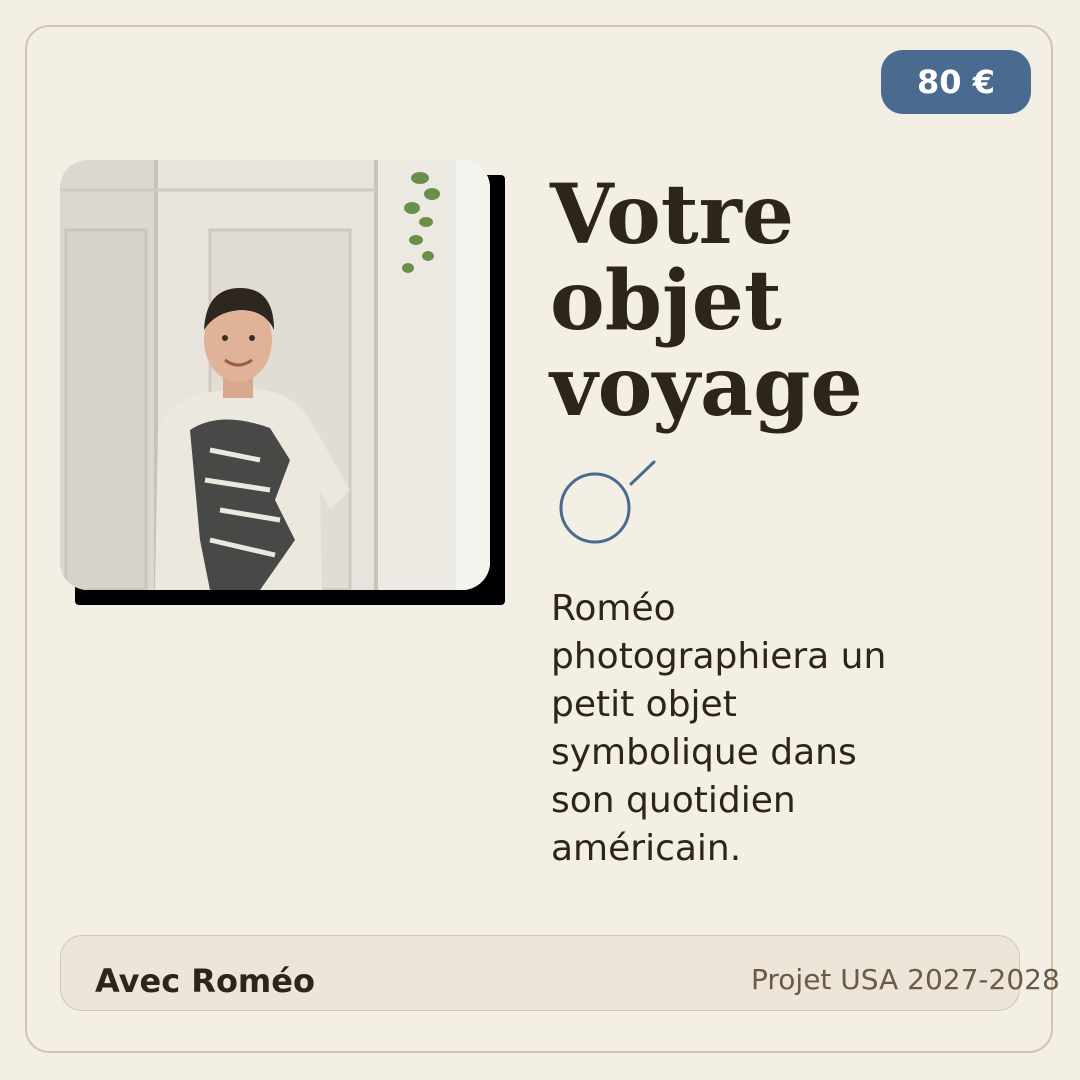  What do you see at coordinates (719, 656) in the screenshot?
I see `description-line: photographiera un` at bounding box center [719, 656].